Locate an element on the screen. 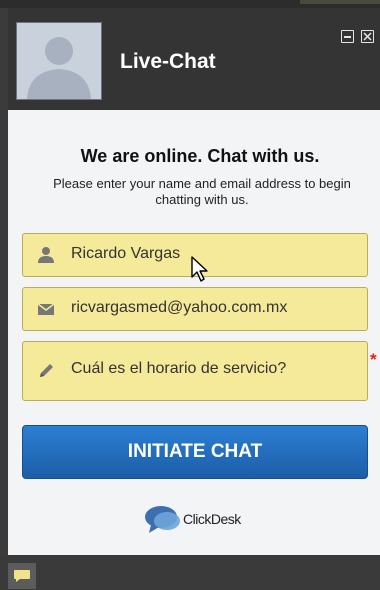 The width and height of the screenshot is (380, 590). email-field: ricvargasmed@yahoo.com.mx is located at coordinates (195, 309).